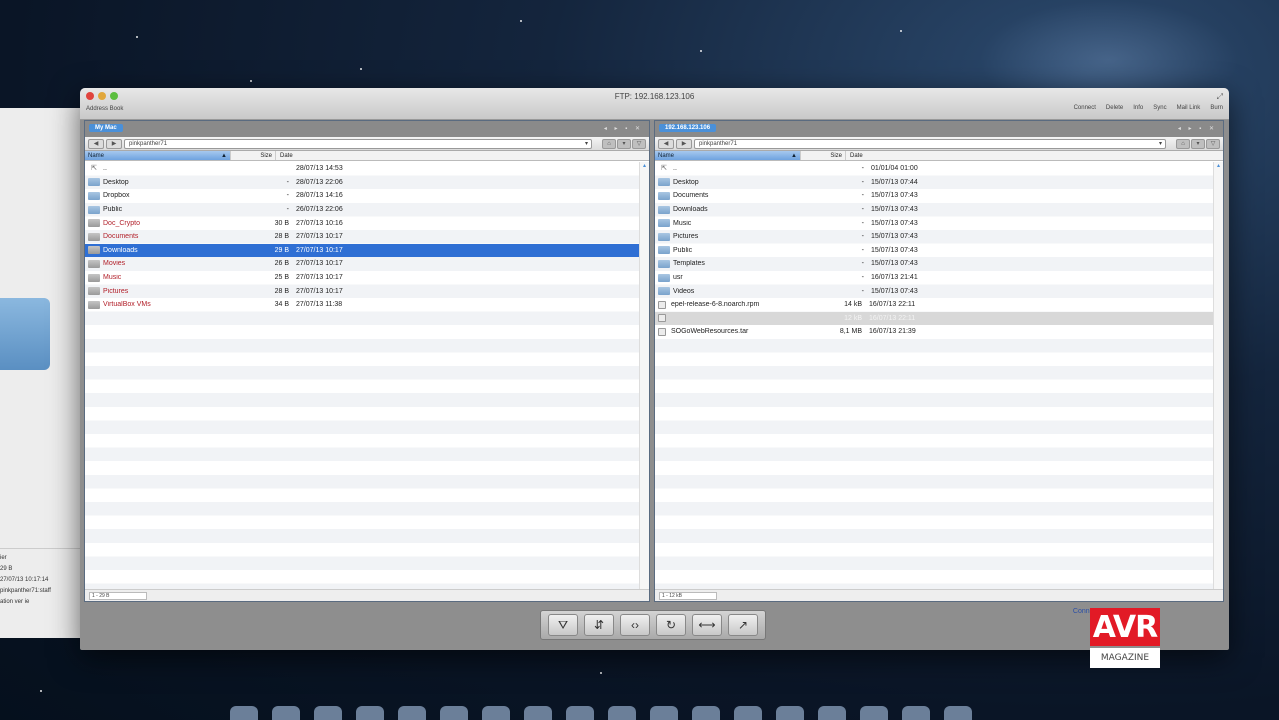 Image resolution: width=1279 pixels, height=720 pixels. What do you see at coordinates (106, 128) in the screenshot?
I see `tab-my-mac: My Mac` at bounding box center [106, 128].